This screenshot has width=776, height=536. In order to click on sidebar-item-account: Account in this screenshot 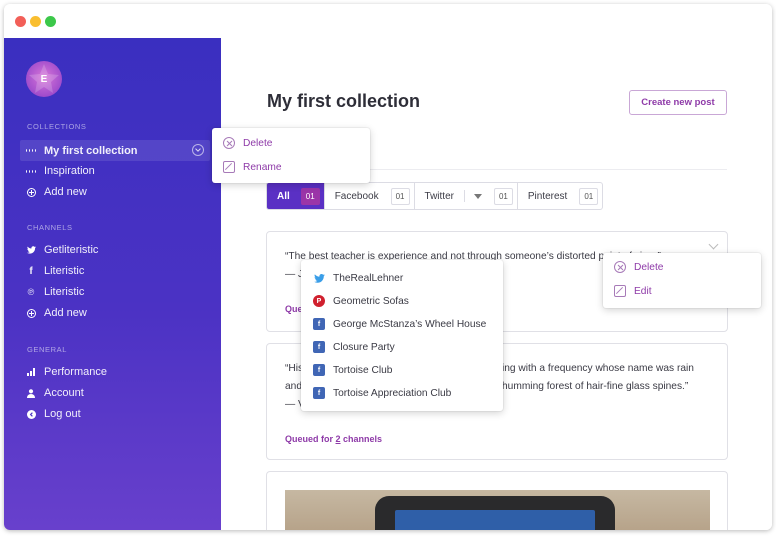, I will do `click(55, 393)`.